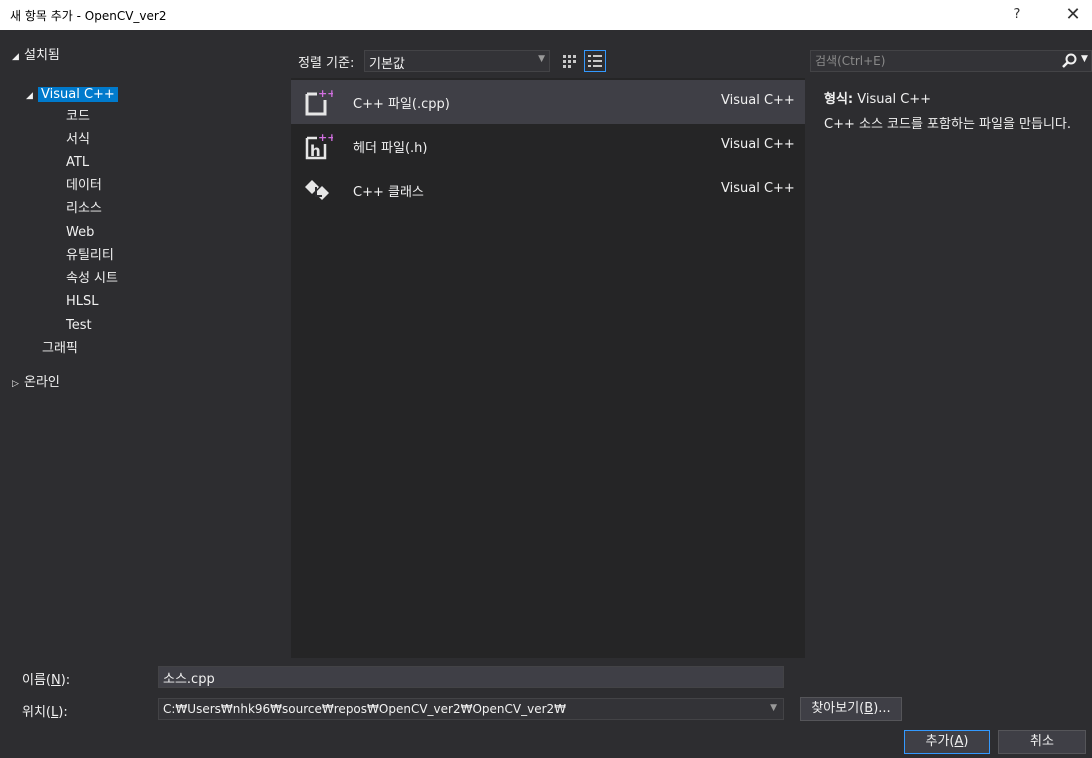  I want to click on tree-node-graphics: 그래픽, so click(60, 349).